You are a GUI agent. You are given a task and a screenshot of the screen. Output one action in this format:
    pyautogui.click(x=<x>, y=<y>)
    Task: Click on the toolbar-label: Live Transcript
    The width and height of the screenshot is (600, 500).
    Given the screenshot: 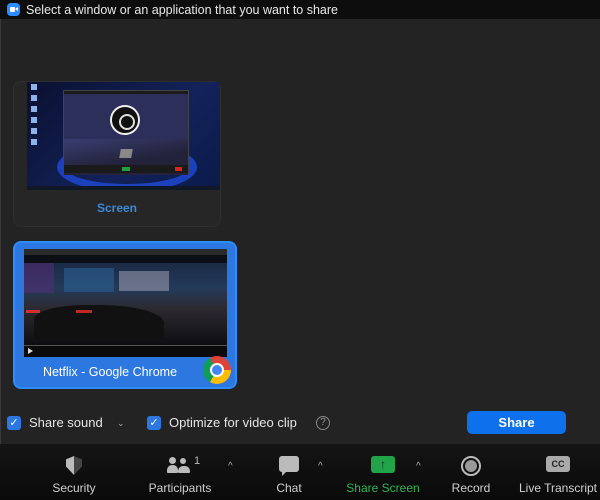 What is the action you would take?
    pyautogui.click(x=558, y=488)
    